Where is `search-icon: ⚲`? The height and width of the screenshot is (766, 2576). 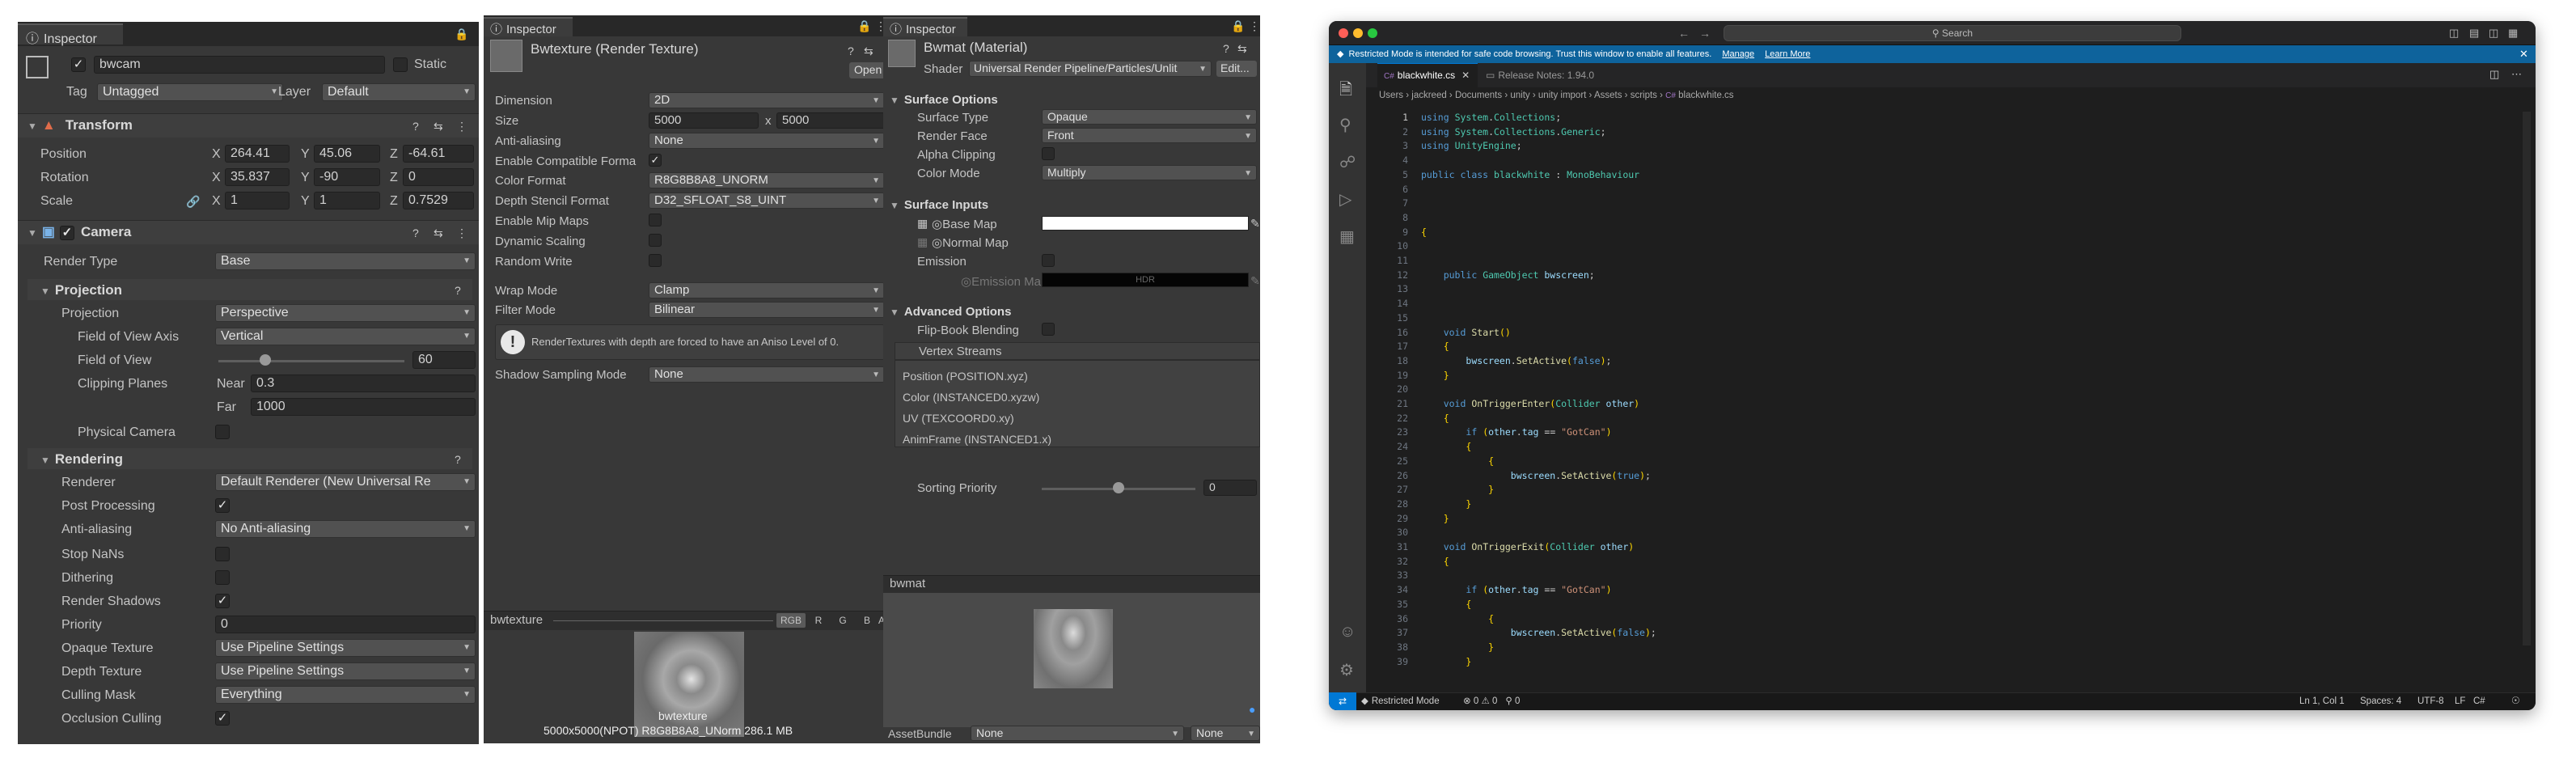 search-icon: ⚲ is located at coordinates (1345, 125).